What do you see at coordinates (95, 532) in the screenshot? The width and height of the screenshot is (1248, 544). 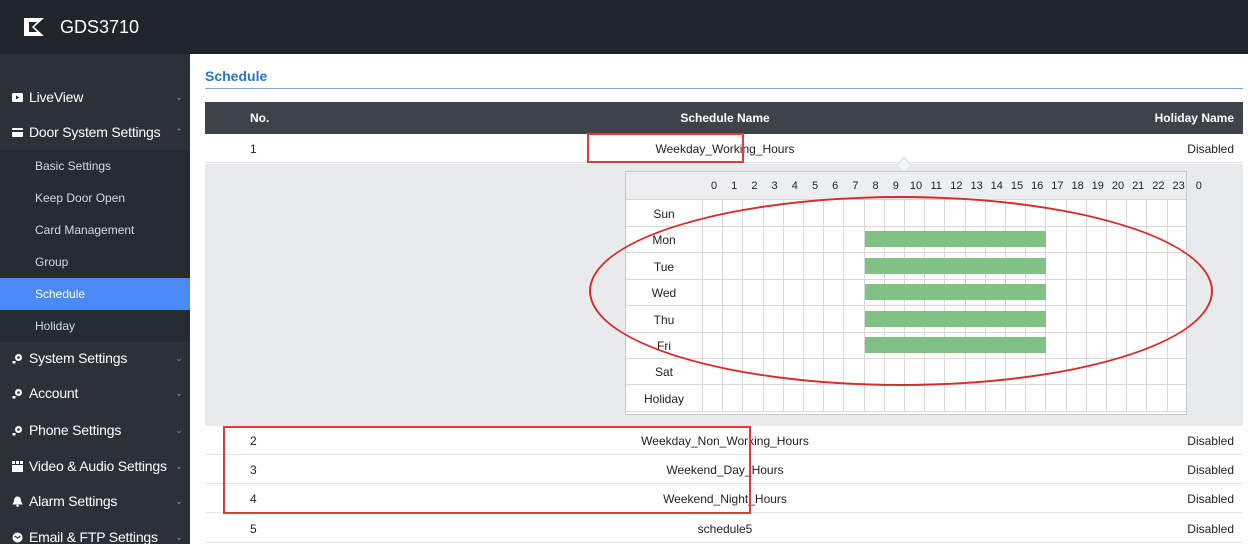 I see `sidebar-item-email-ftp-settings: Email & FTP Settings ⌄` at bounding box center [95, 532].